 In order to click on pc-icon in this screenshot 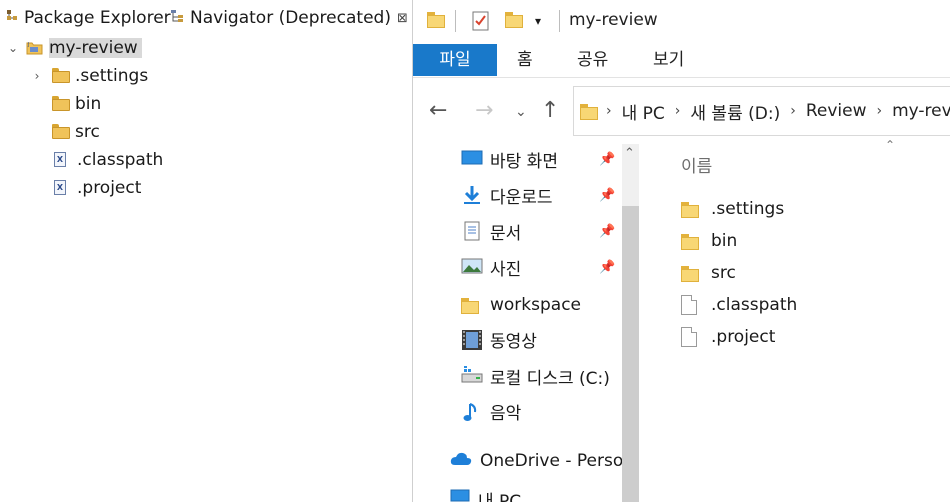, I will do `click(460, 495)`.